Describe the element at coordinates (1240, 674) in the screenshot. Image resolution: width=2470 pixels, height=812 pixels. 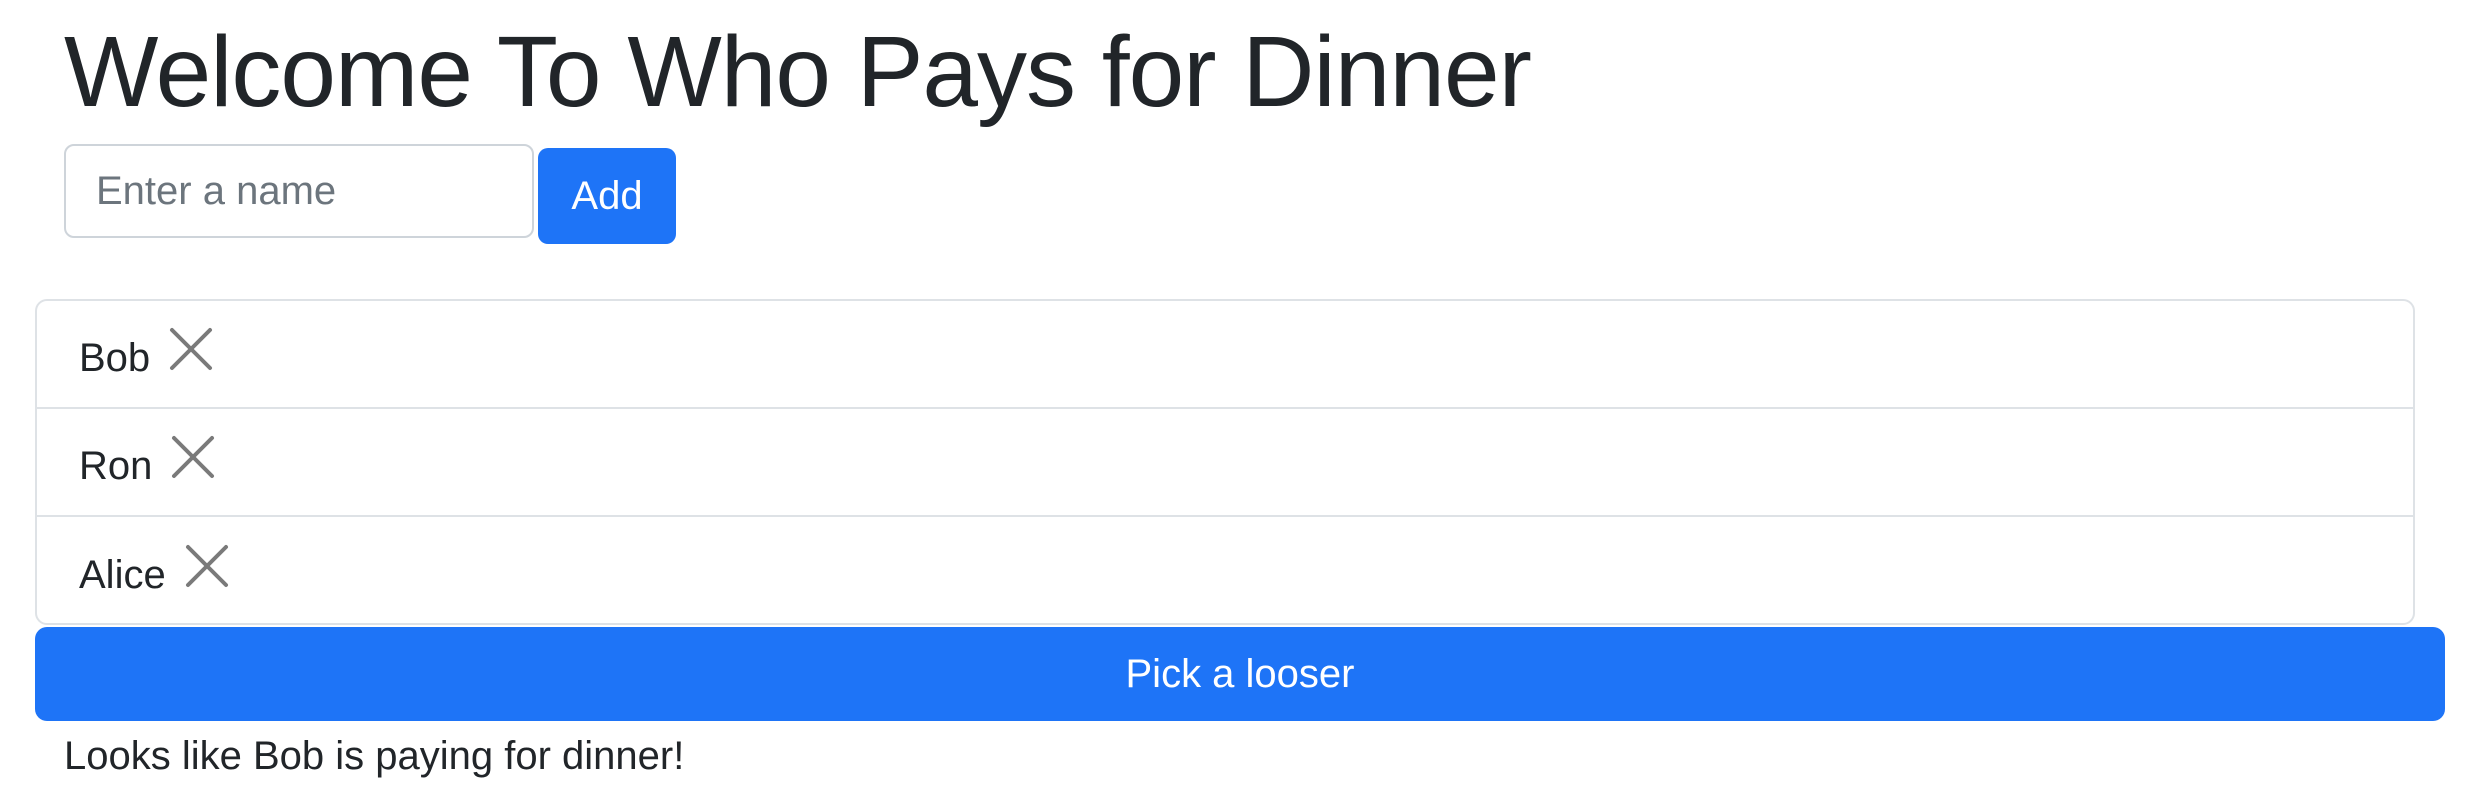
I see `pick-looser-button: Pick a looser` at that location.